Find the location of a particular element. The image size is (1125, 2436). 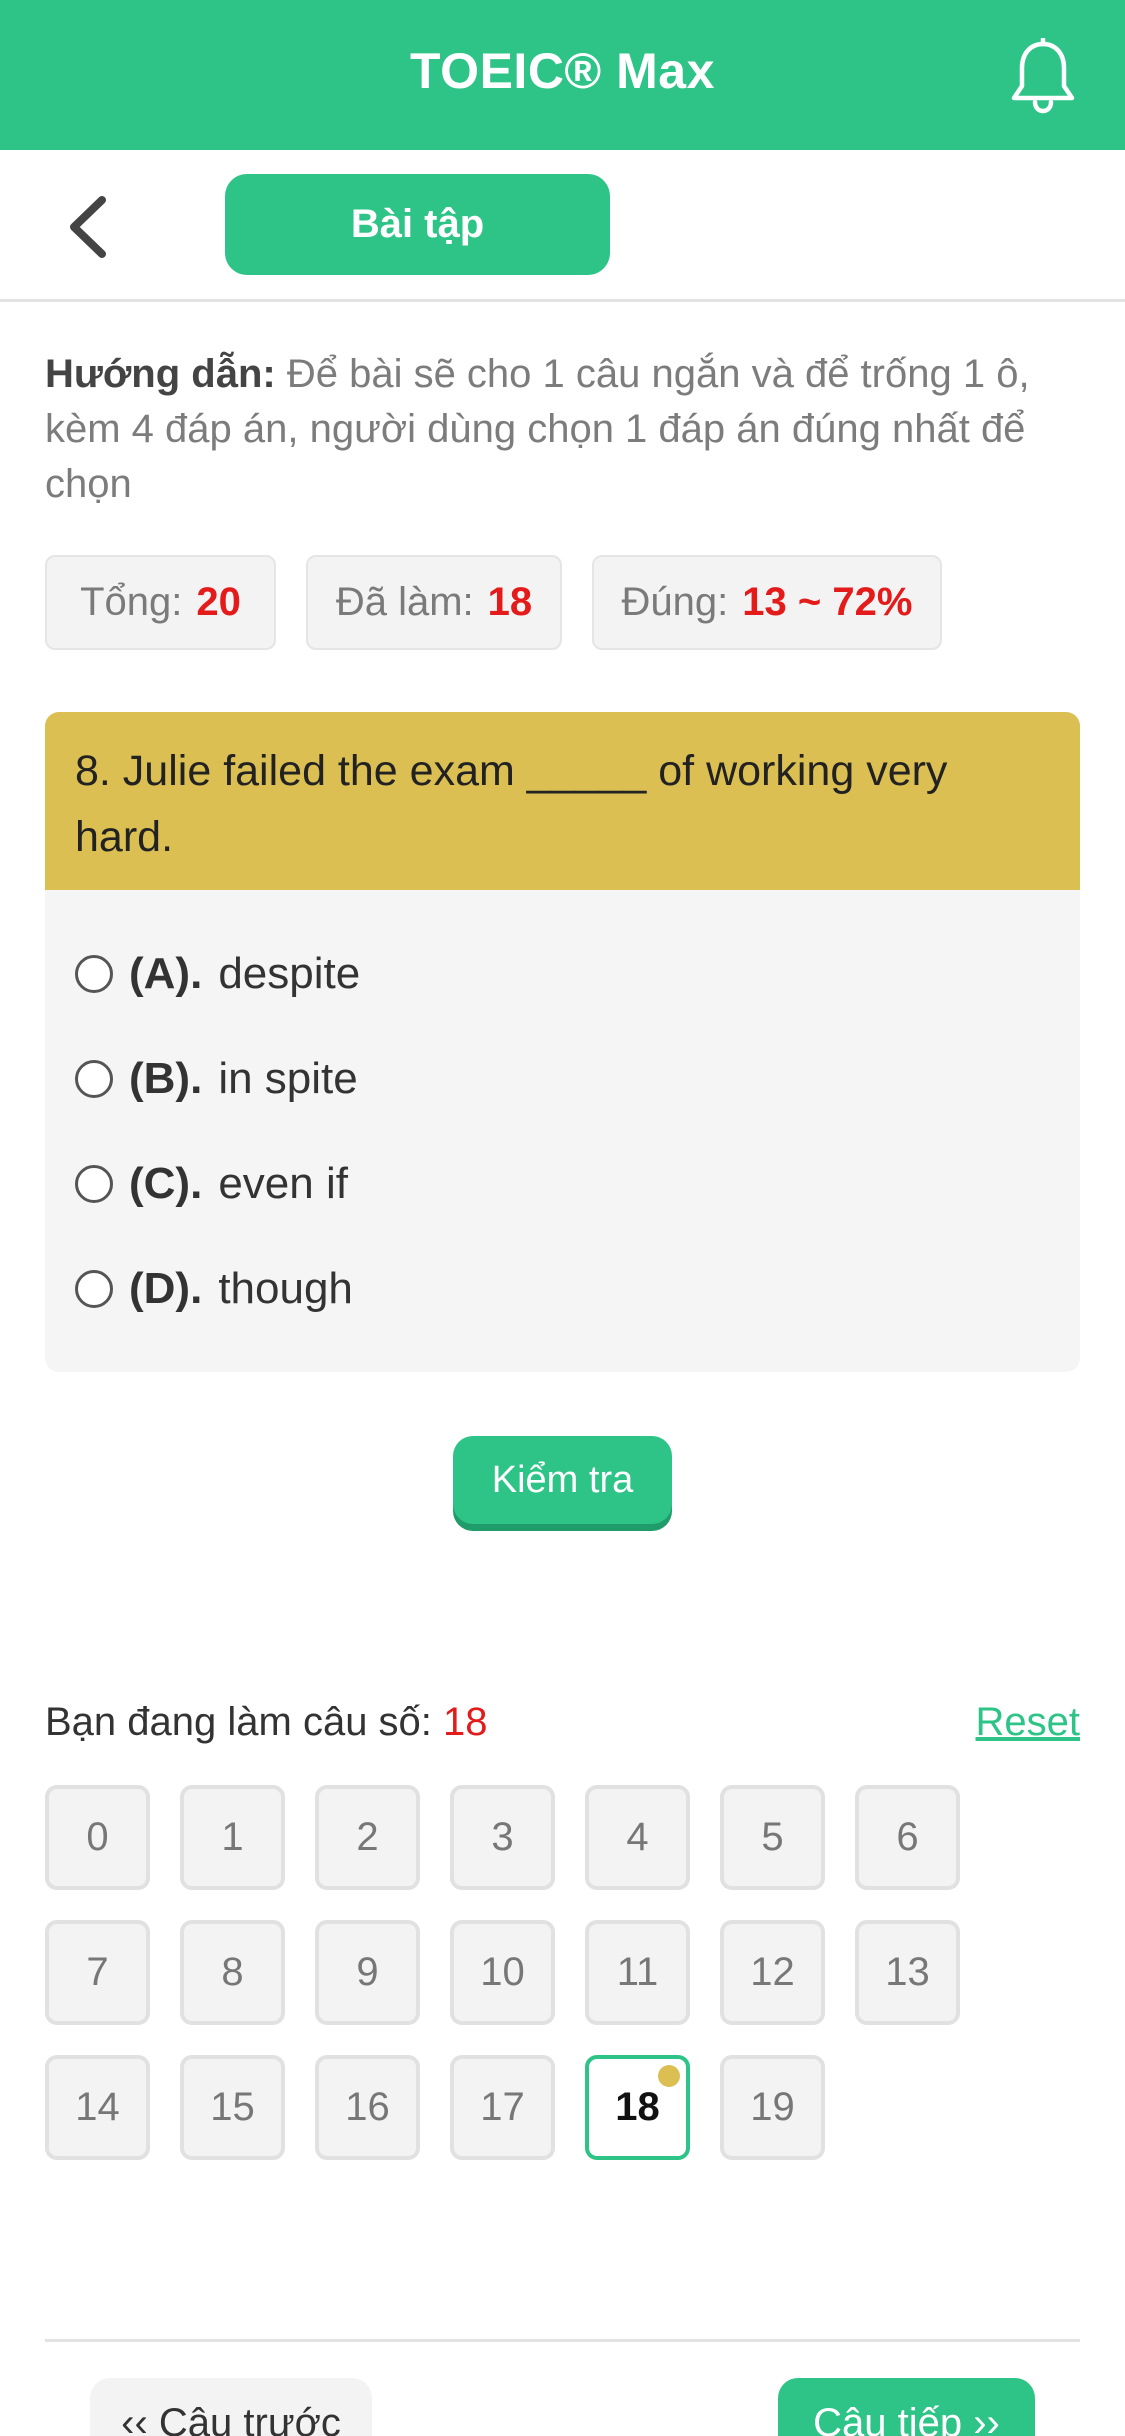

question-number-cell: 8 is located at coordinates (232, 1972).